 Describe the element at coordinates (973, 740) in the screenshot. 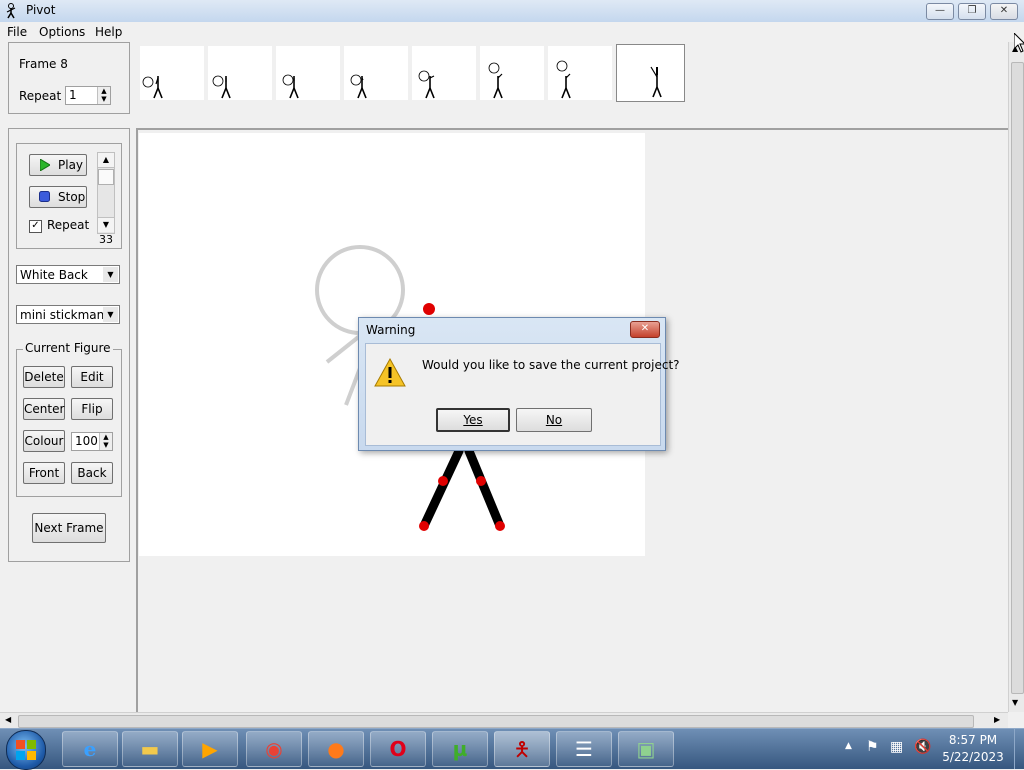

I see `clock-time: 8:57 PM` at that location.